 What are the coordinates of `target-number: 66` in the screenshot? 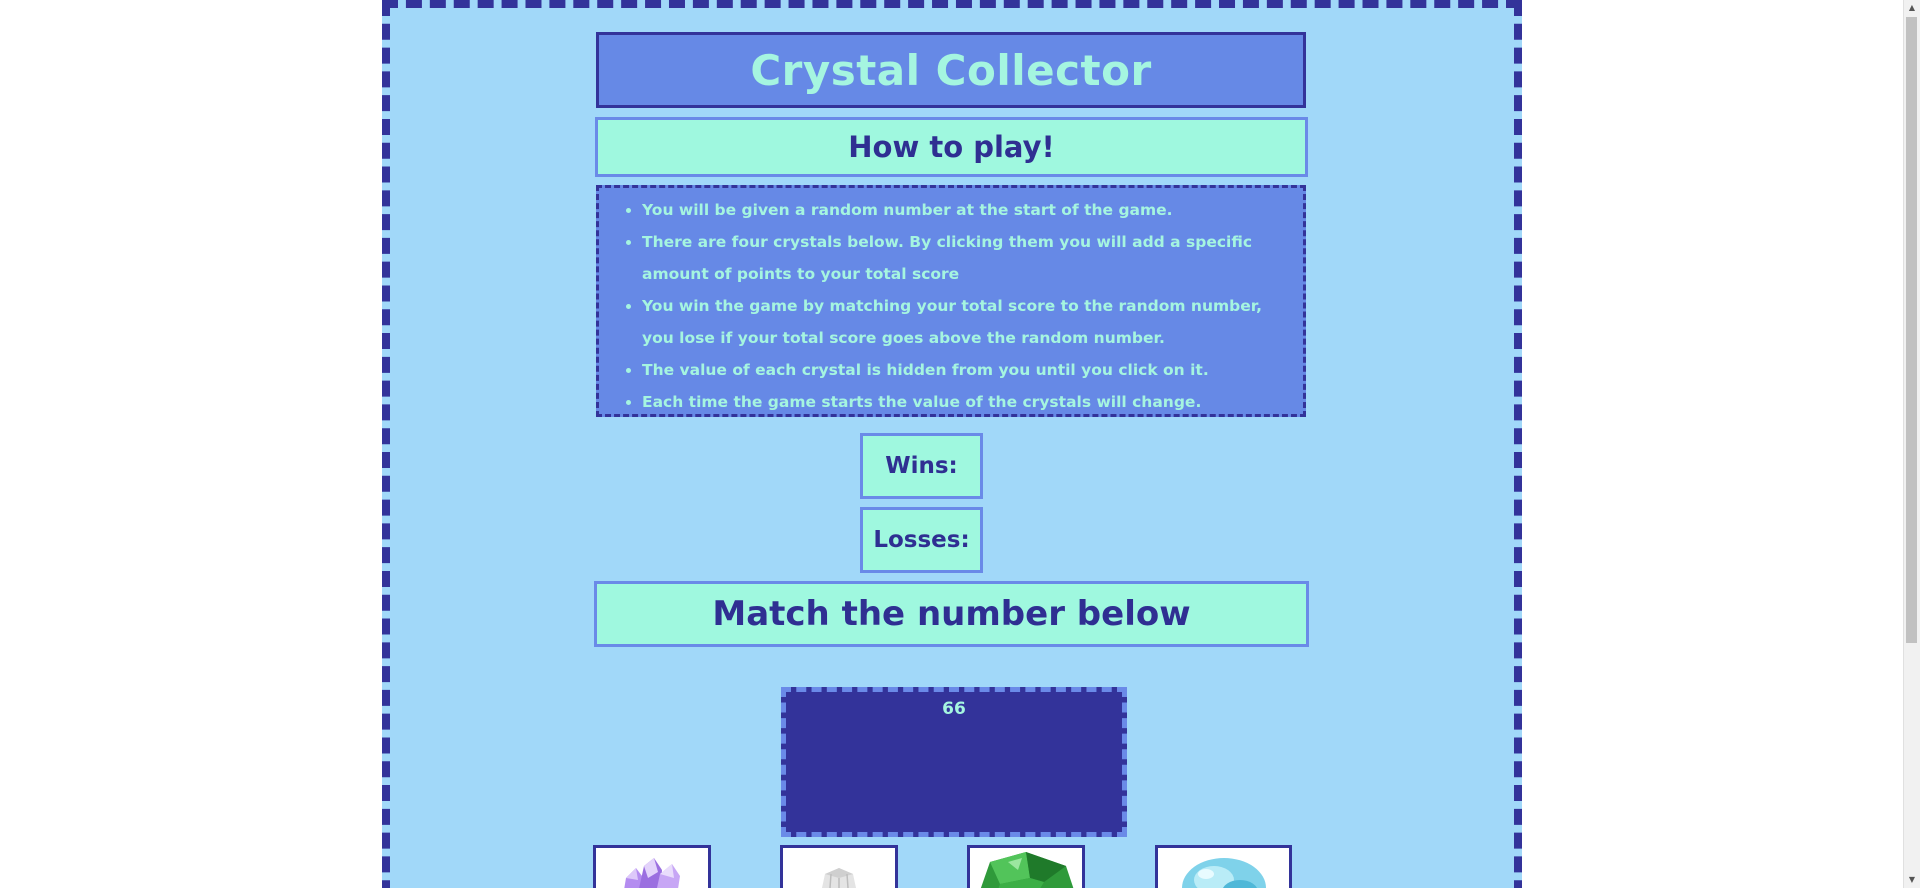 It's located at (954, 709).